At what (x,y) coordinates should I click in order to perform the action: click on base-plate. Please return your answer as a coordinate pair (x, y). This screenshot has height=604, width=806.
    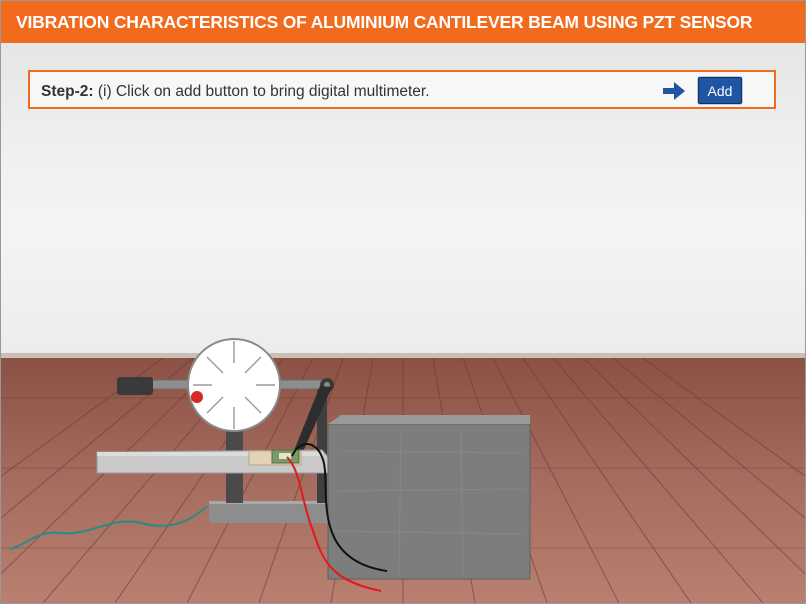
    Looking at the image, I should click on (270, 512).